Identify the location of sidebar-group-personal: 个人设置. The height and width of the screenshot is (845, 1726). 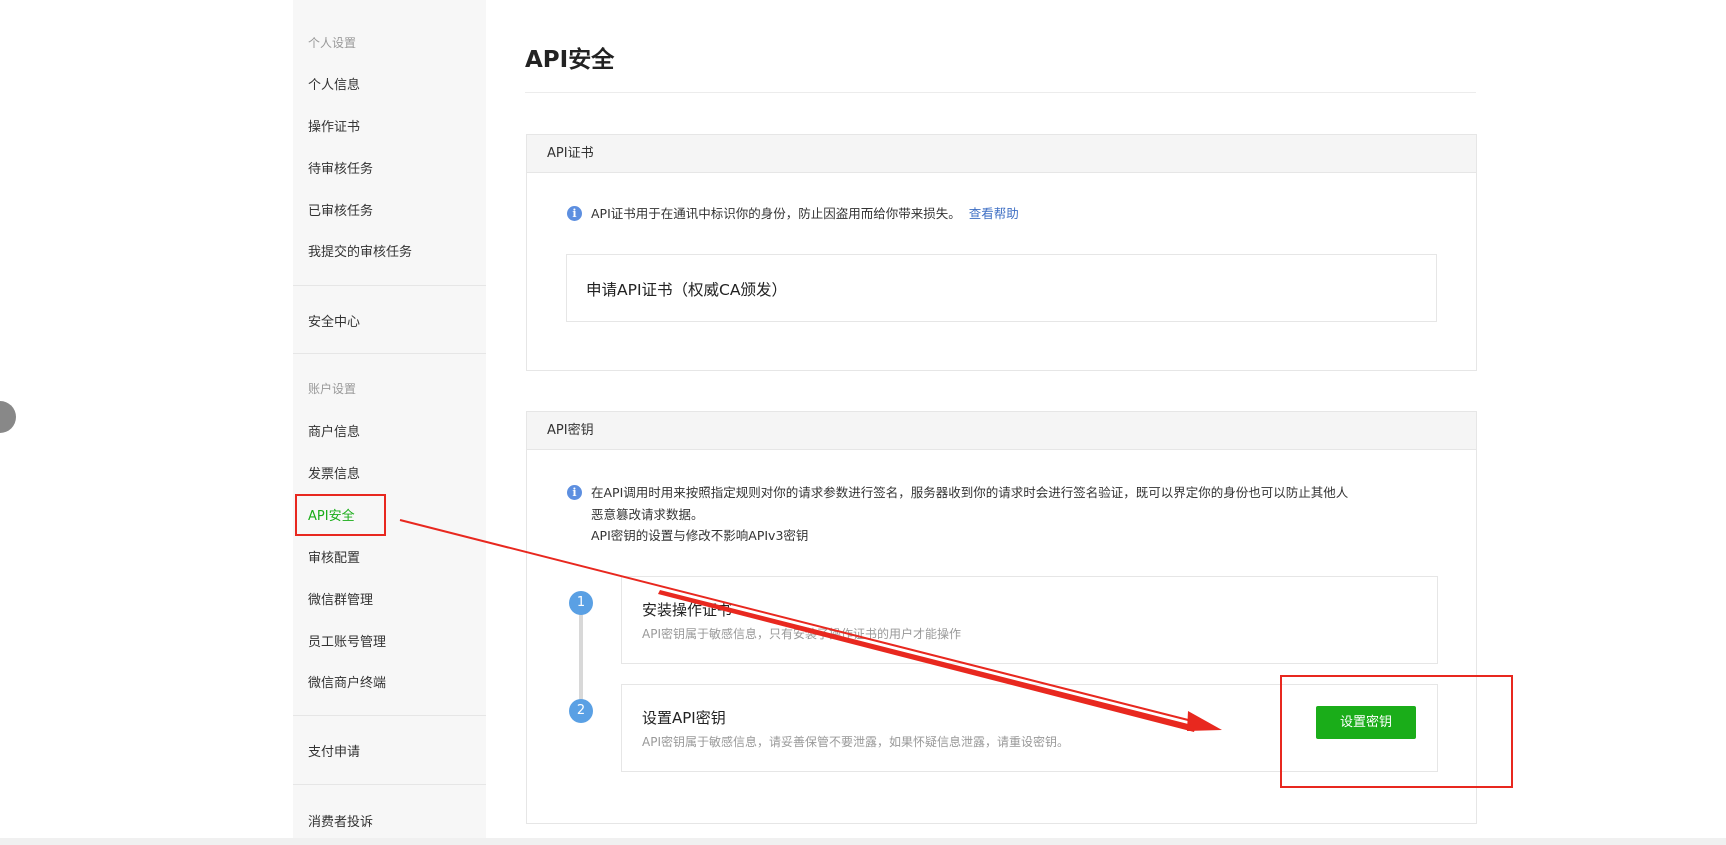
(332, 43).